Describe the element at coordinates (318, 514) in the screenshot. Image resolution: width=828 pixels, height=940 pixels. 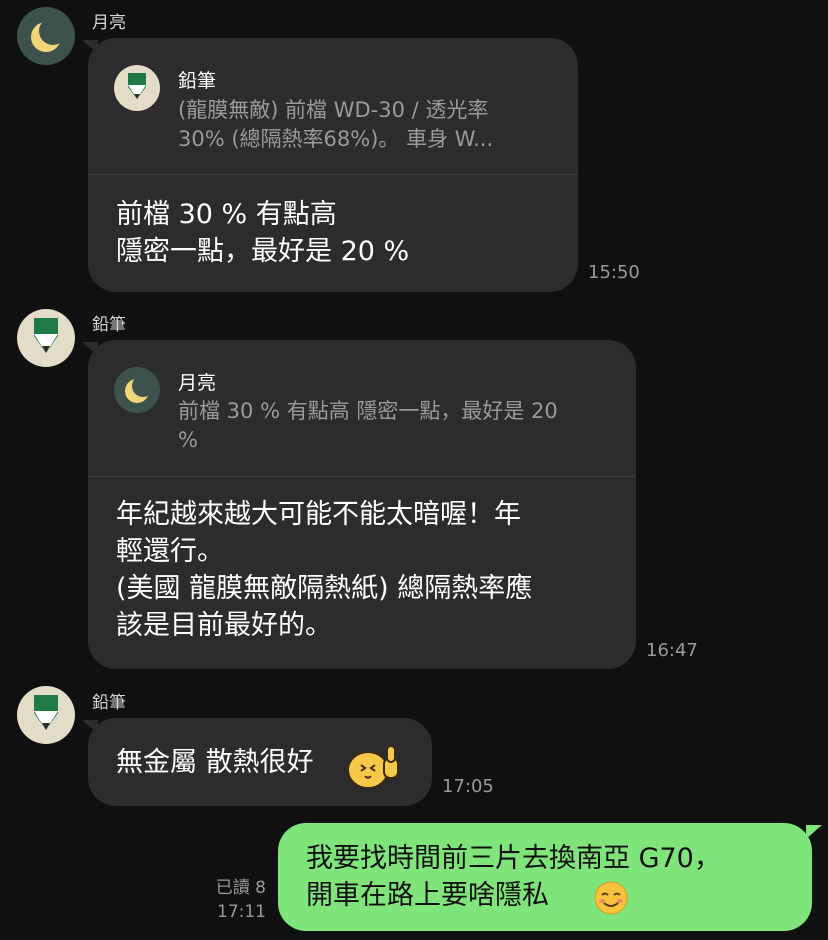
I see `message-text-line-1: 年紀越來越大可能不能太暗喔！年` at that location.